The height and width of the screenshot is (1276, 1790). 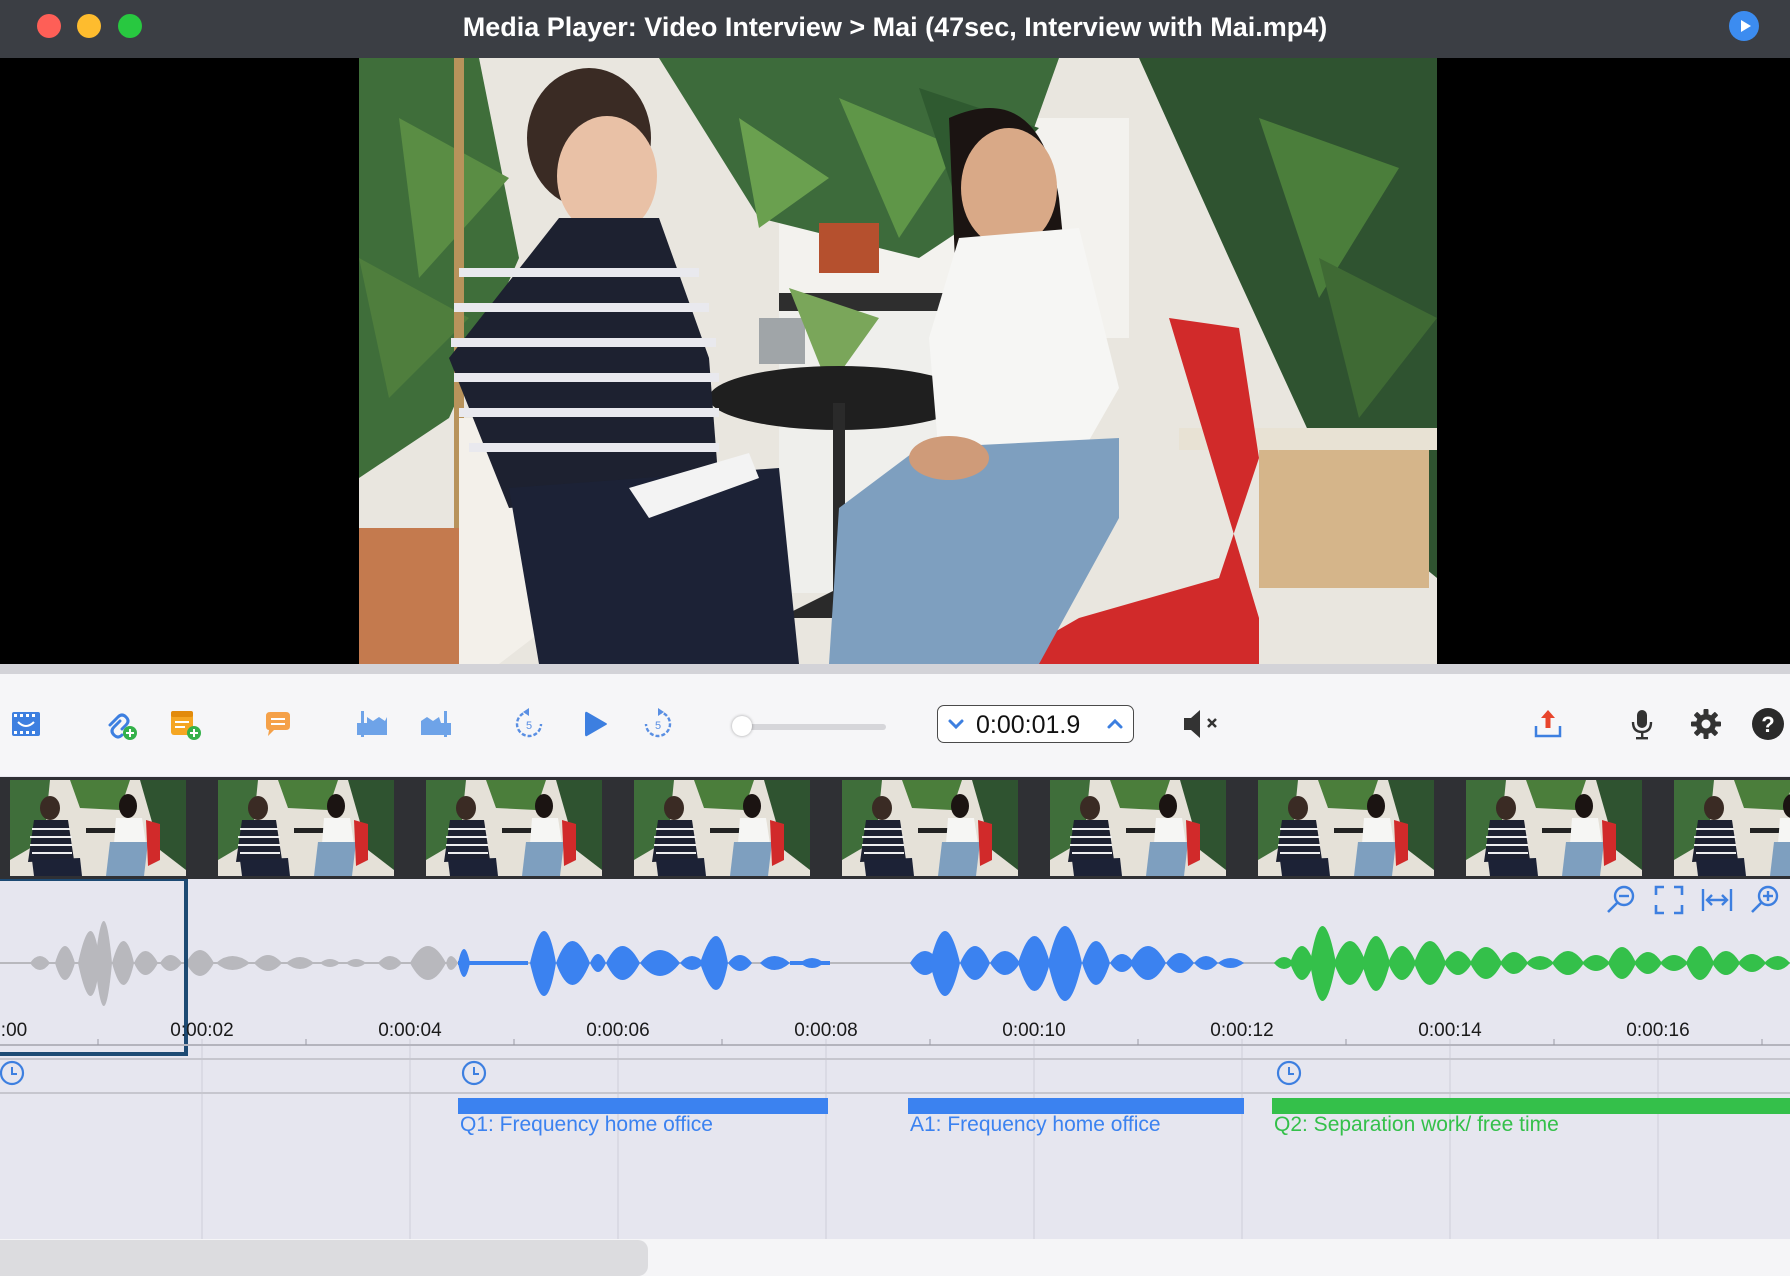 I want to click on tick-label: 0:00:14, so click(x=1450, y=1030).